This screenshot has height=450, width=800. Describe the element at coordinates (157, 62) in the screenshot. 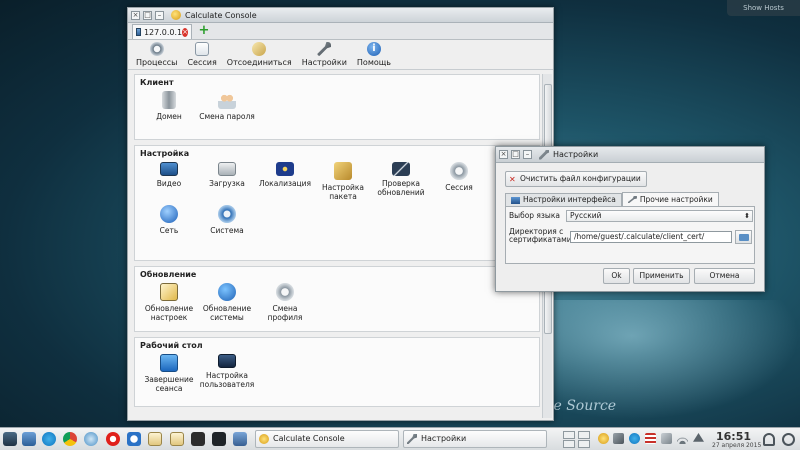

I see `processes-label: Процессы` at that location.